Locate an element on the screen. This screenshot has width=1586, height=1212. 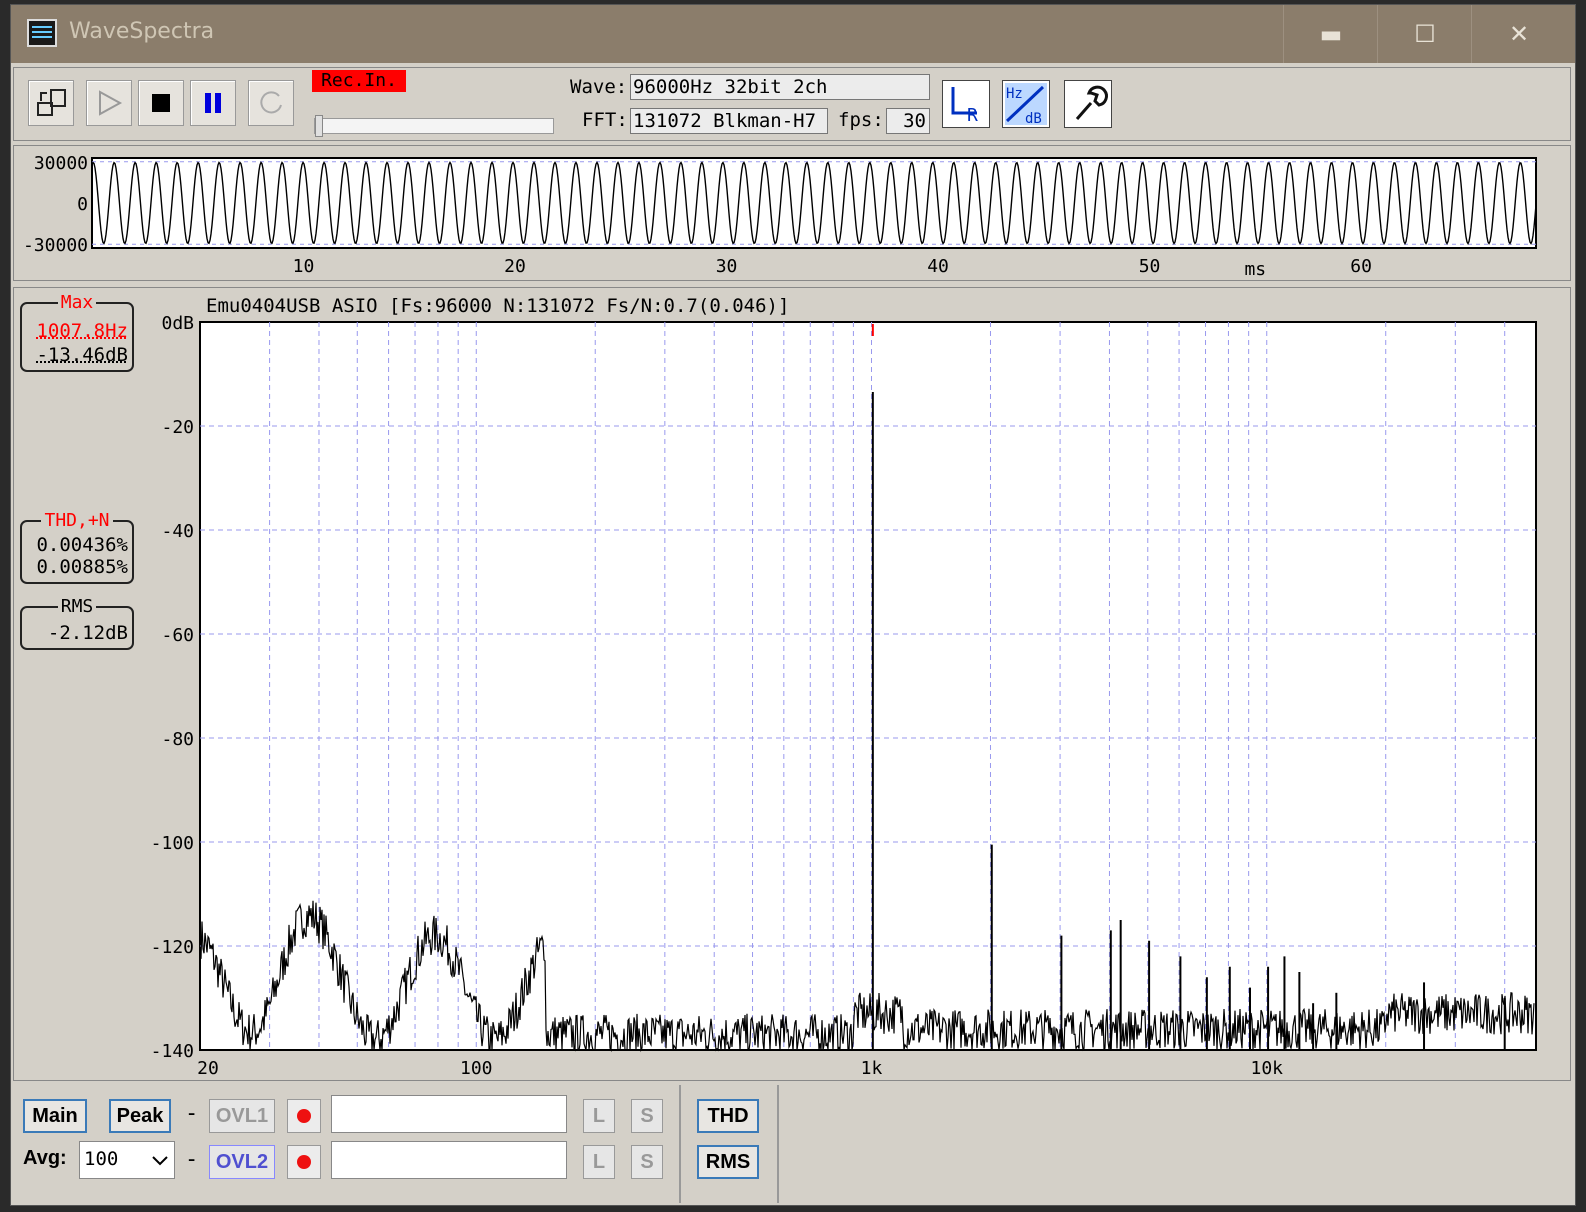
loop-button is located at coordinates (271, 103).